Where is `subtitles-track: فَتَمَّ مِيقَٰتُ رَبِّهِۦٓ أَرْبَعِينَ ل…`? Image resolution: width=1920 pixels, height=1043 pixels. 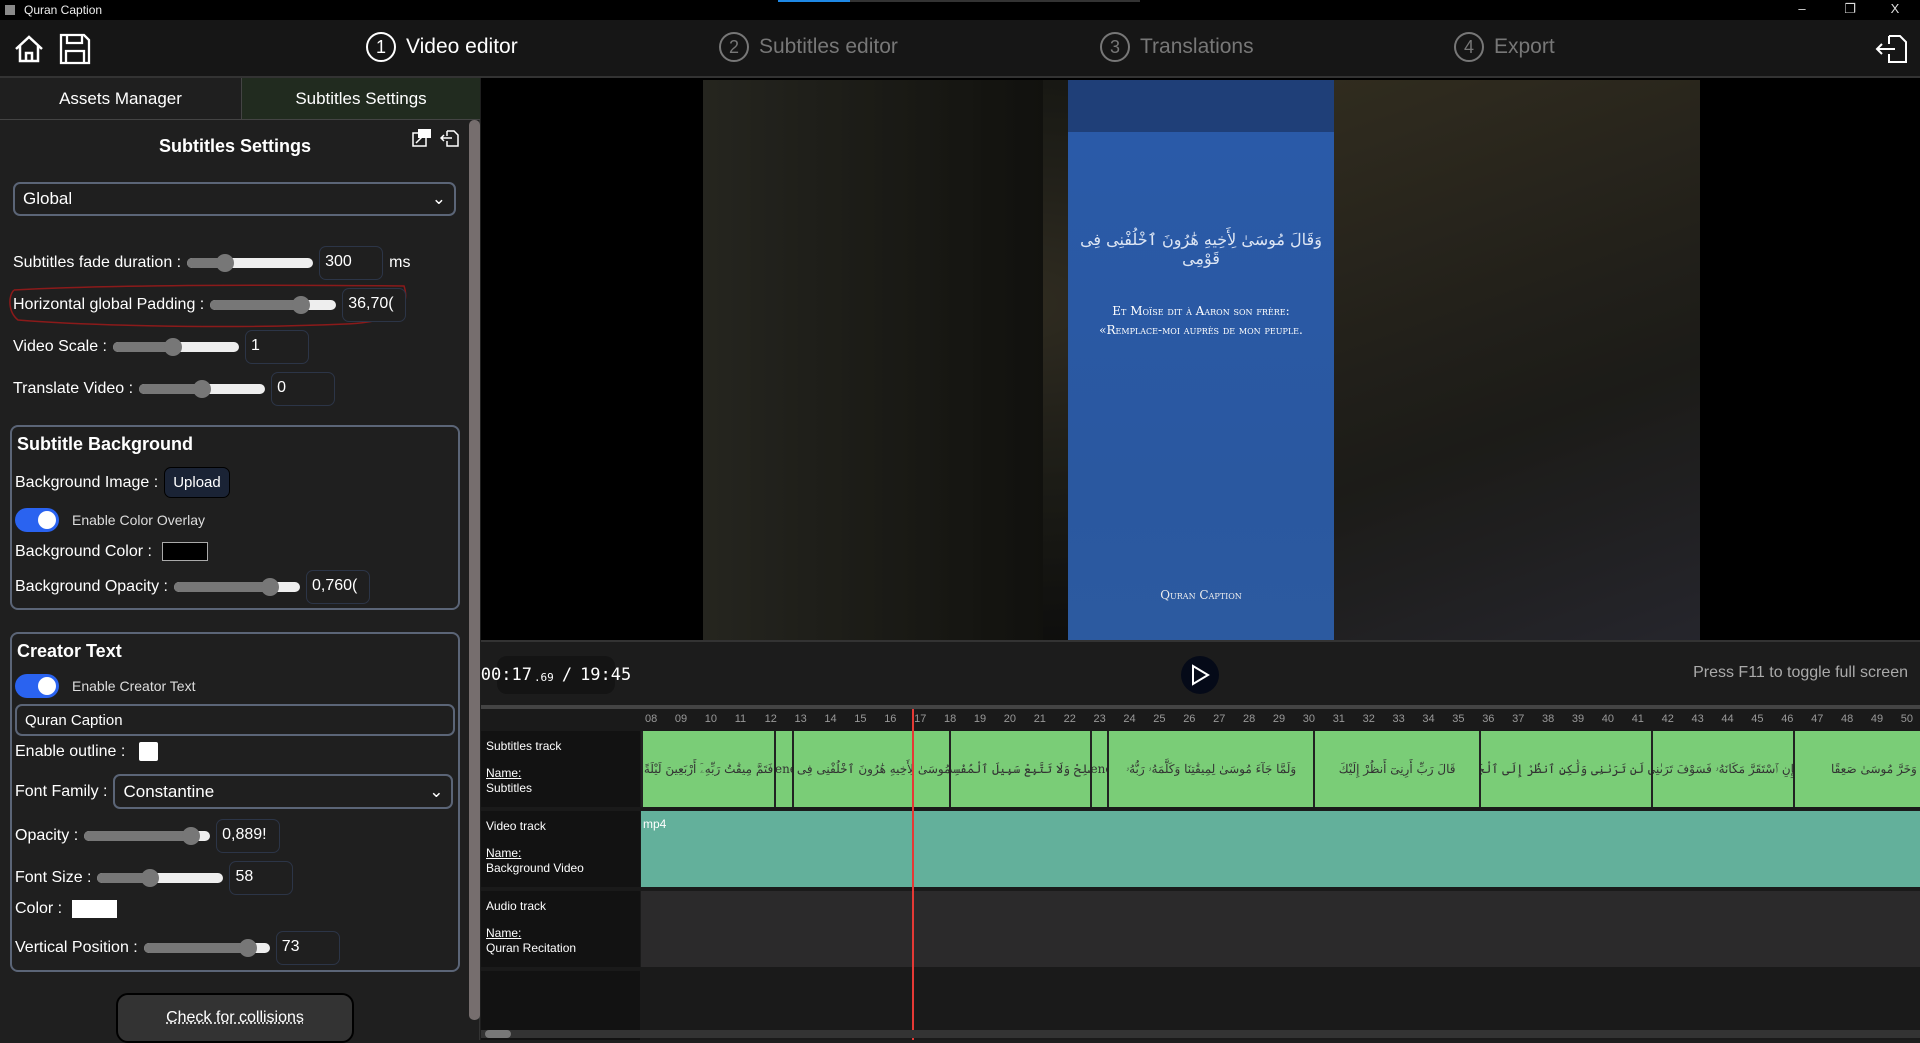
subtitles-track: فَتَمَّ مِيقَٰتُ رَبِّهِۦٓ أَرْبَعِينَ ل… is located at coordinates (1280, 769).